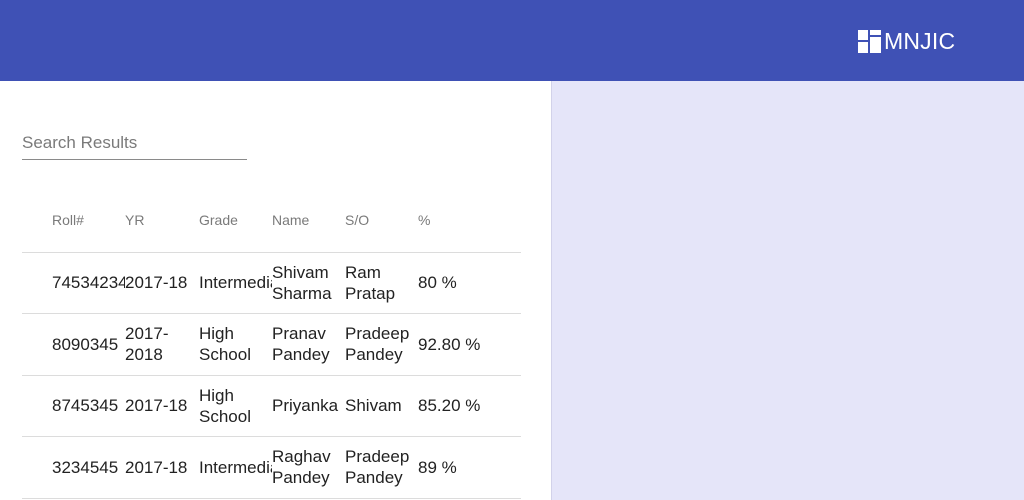 The height and width of the screenshot is (500, 1024). What do you see at coordinates (469, 344) in the screenshot?
I see `cell-percent: 92.80 %` at bounding box center [469, 344].